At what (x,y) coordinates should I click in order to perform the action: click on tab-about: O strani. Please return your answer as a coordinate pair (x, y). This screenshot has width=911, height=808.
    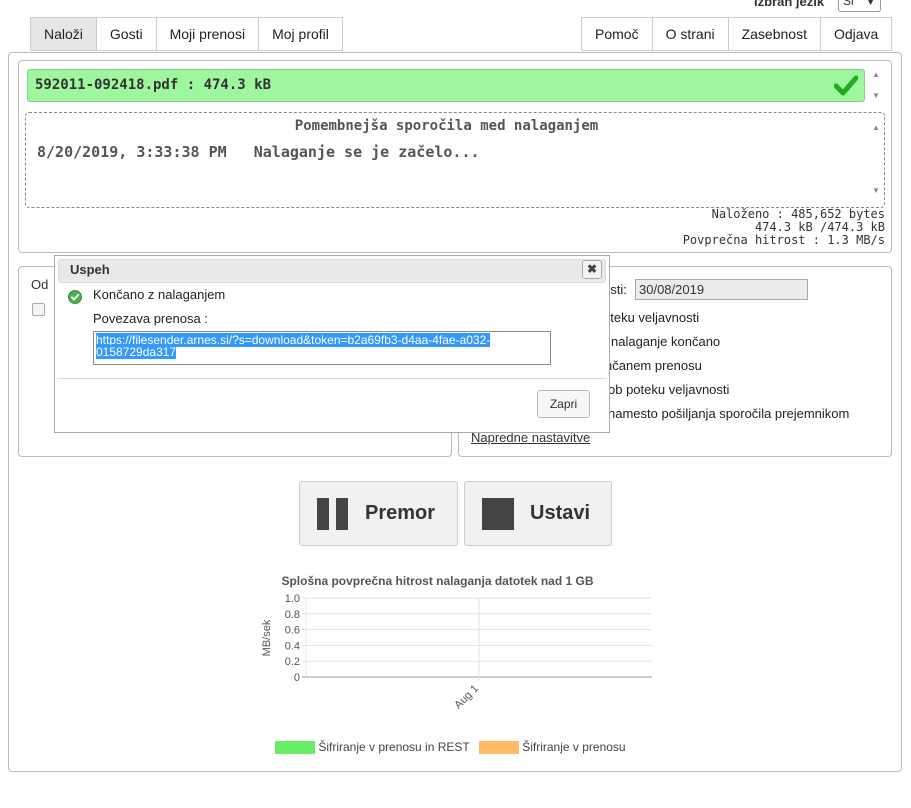
    Looking at the image, I should click on (690, 34).